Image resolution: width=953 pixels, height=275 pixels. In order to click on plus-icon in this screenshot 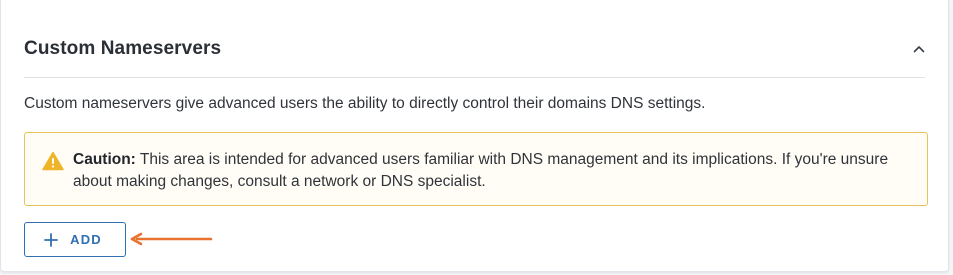, I will do `click(51, 239)`.